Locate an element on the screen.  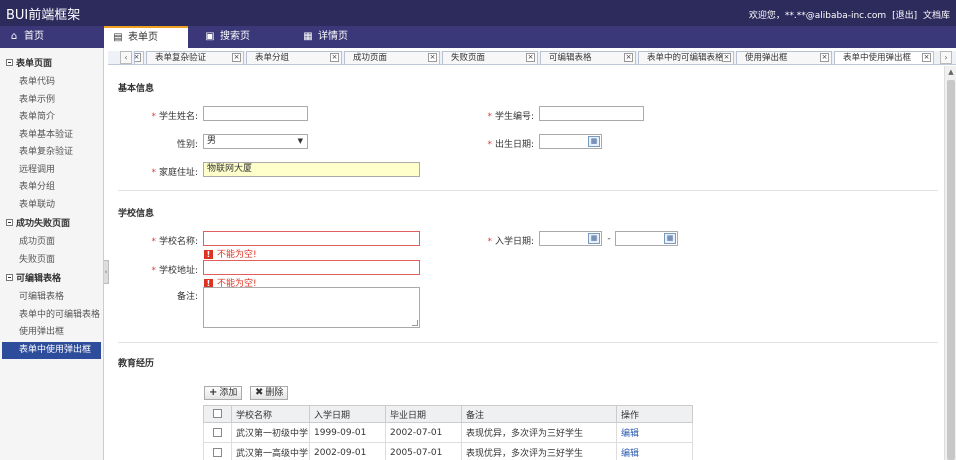
logout-link: [退出] is located at coordinates (904, 16).